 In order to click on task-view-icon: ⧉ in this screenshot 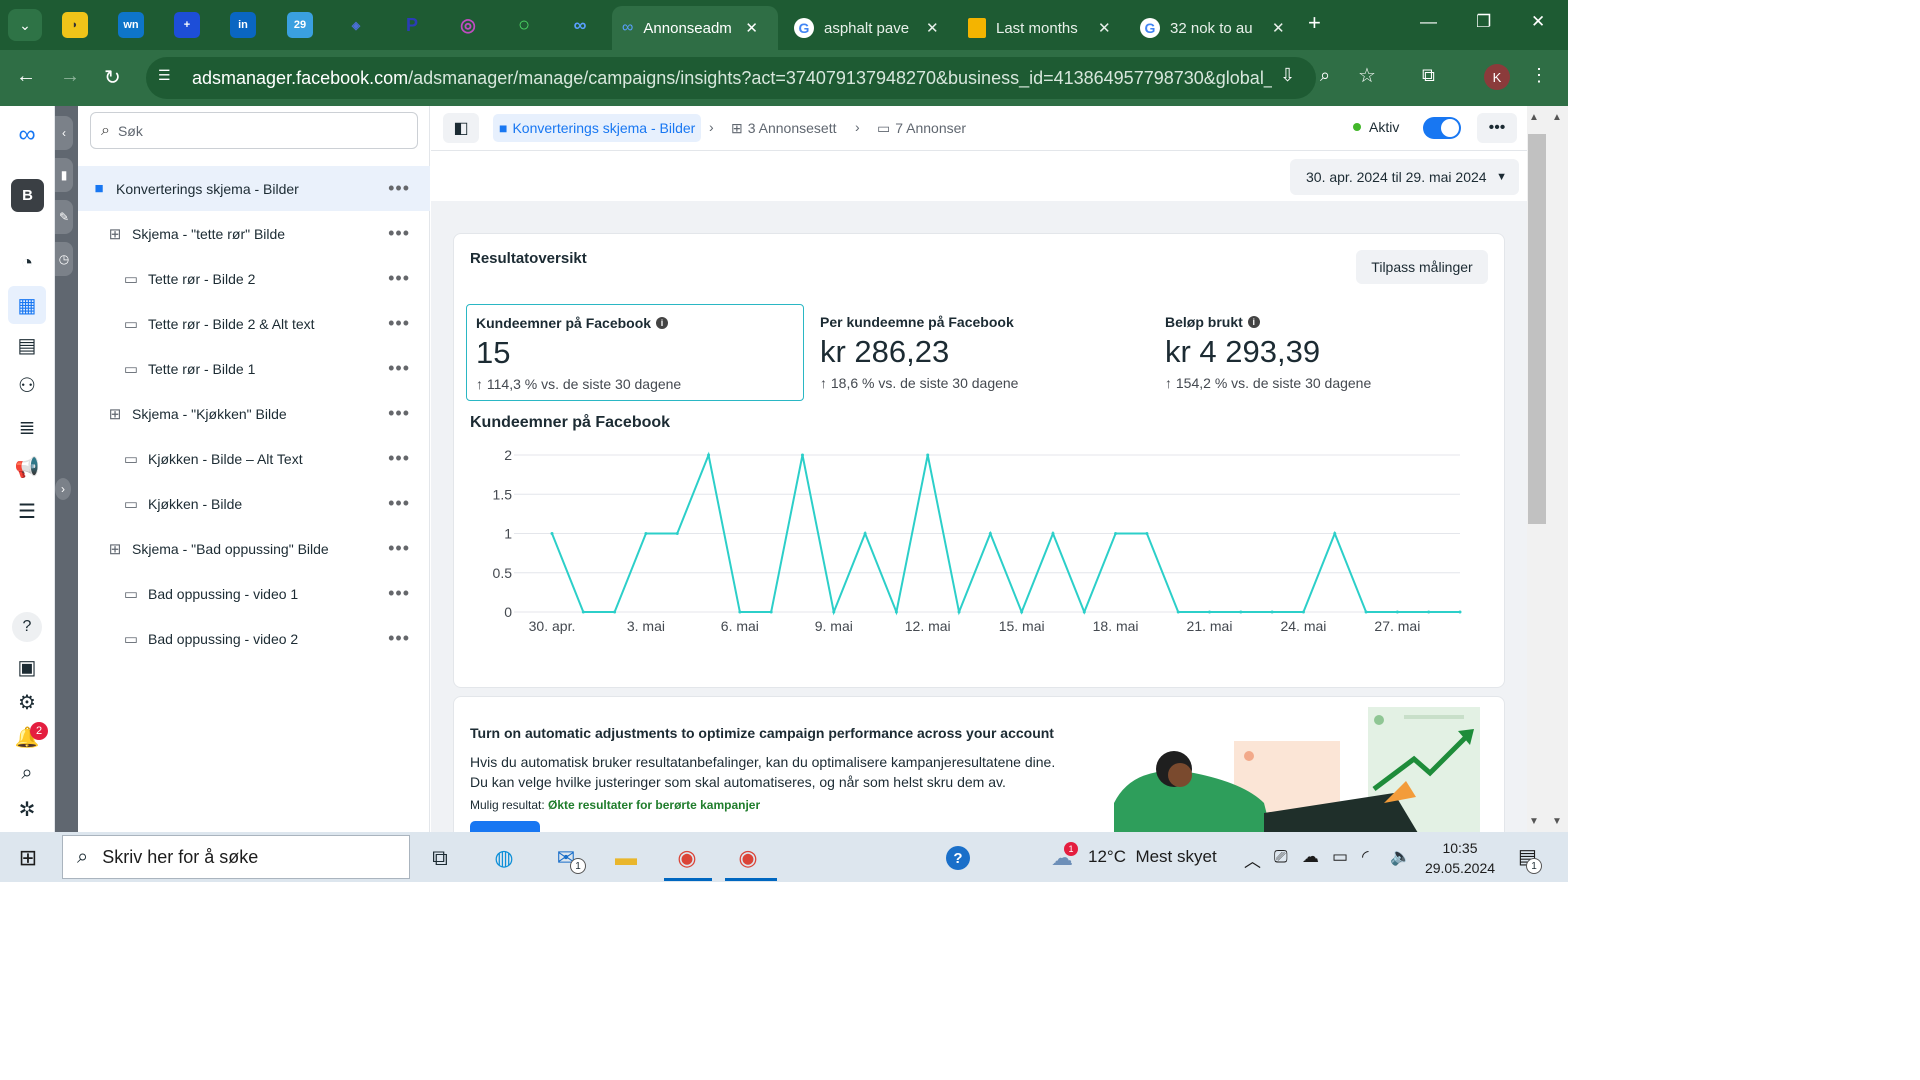, I will do `click(440, 858)`.